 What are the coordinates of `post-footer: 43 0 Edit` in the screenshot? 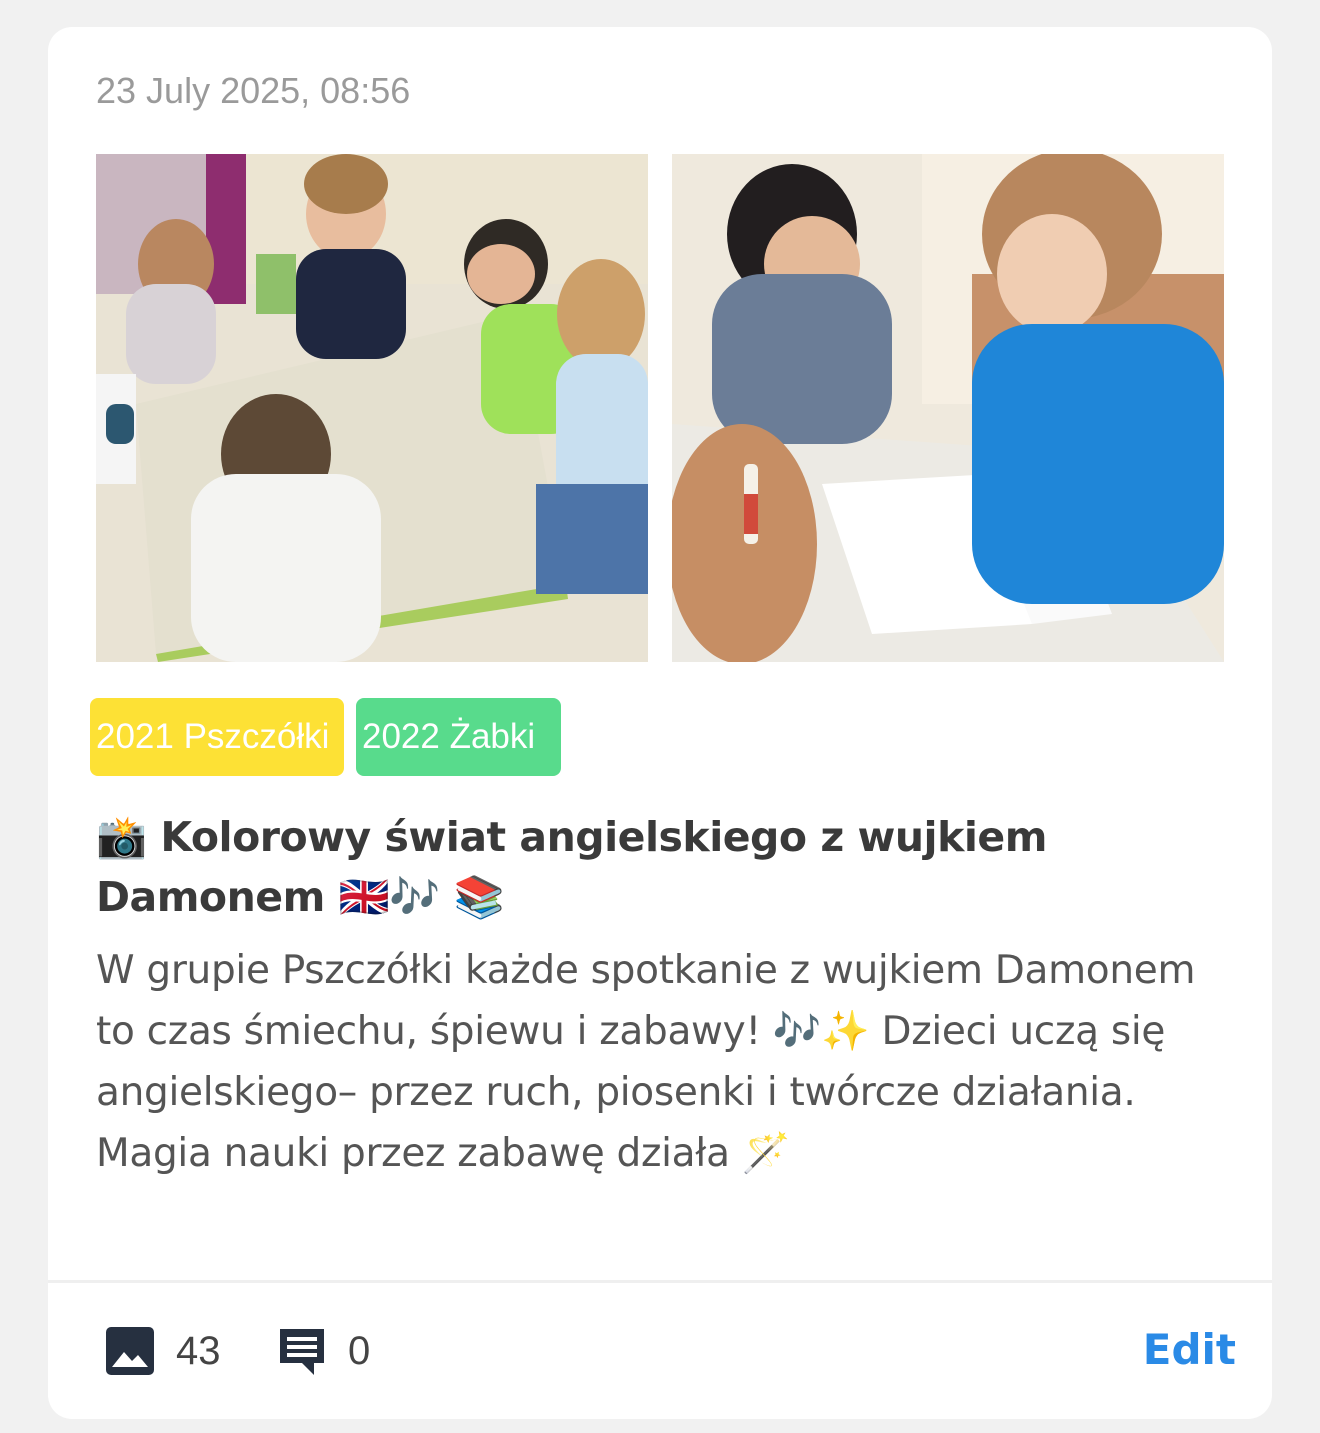 It's located at (660, 1351).